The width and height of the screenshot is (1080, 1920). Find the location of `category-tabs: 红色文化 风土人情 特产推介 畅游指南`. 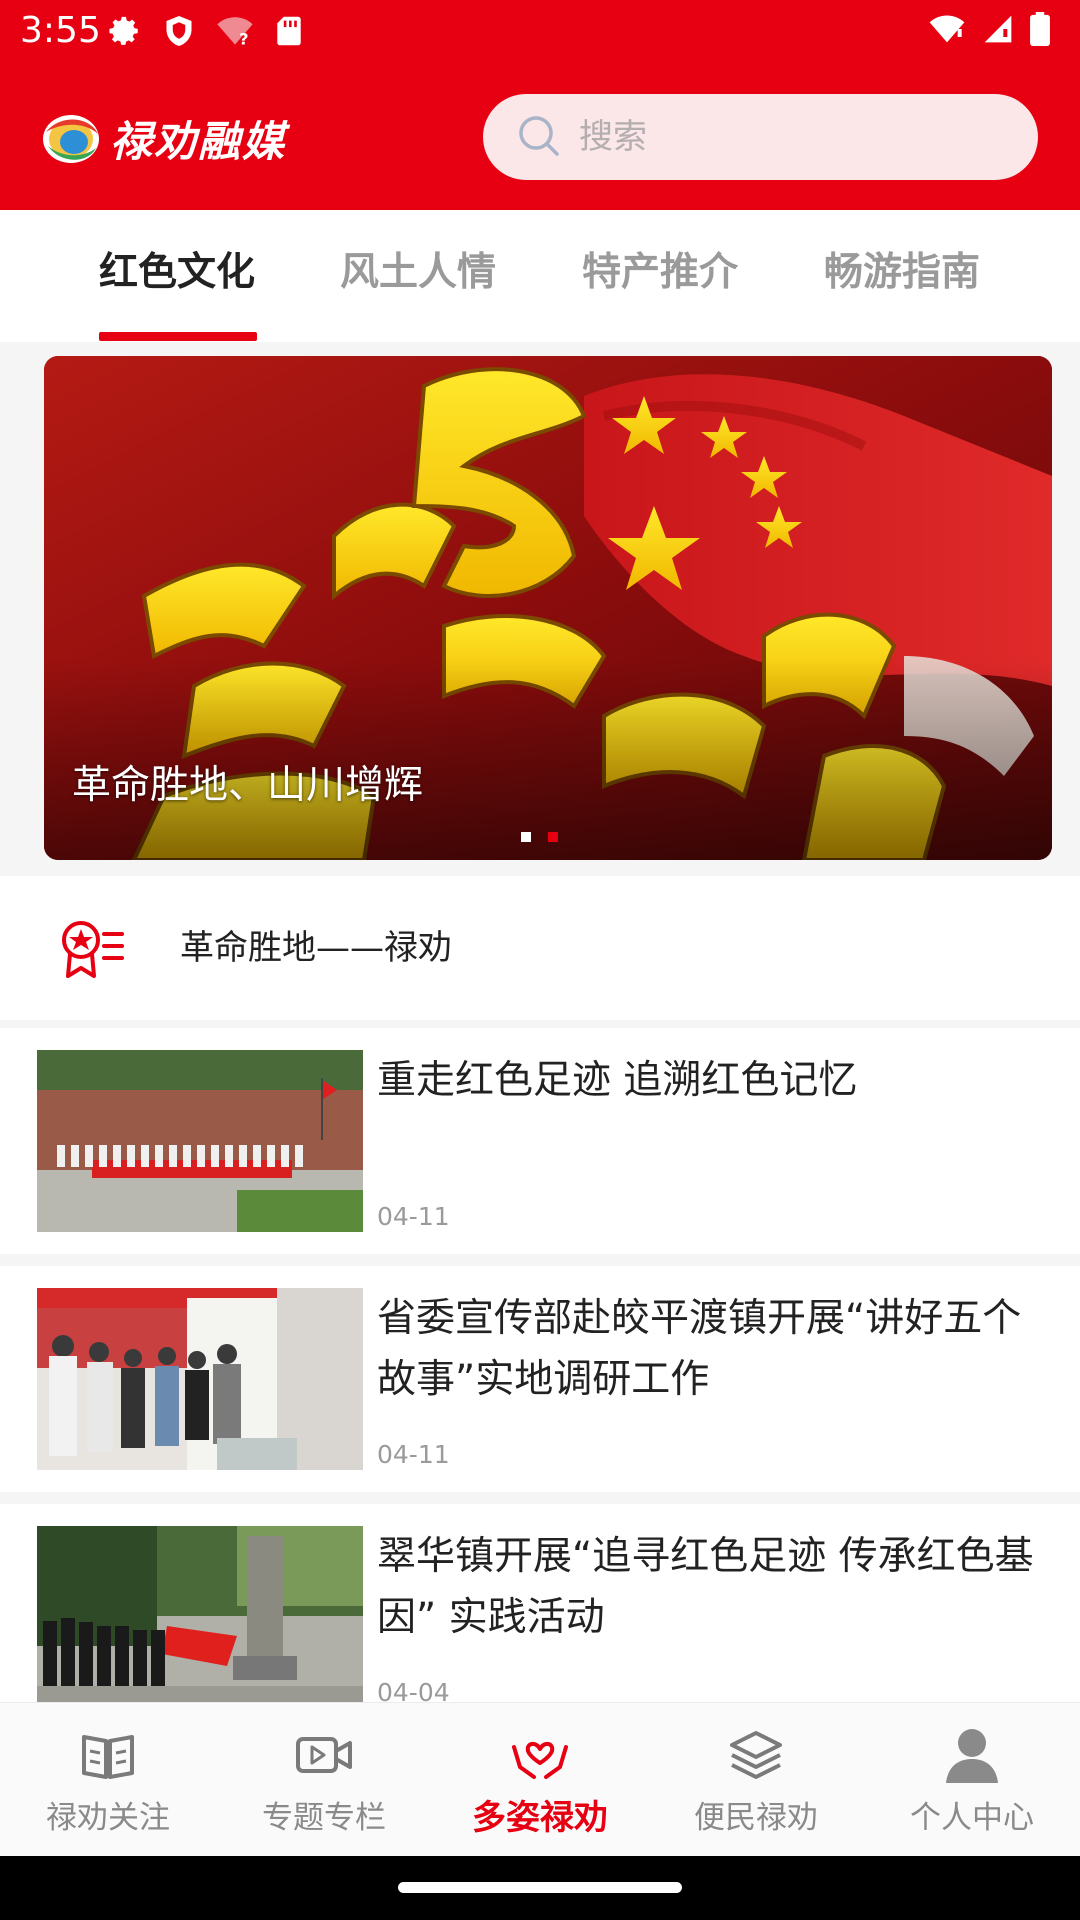

category-tabs: 红色文化 风土人情 特产推介 畅游指南 is located at coordinates (540, 276).